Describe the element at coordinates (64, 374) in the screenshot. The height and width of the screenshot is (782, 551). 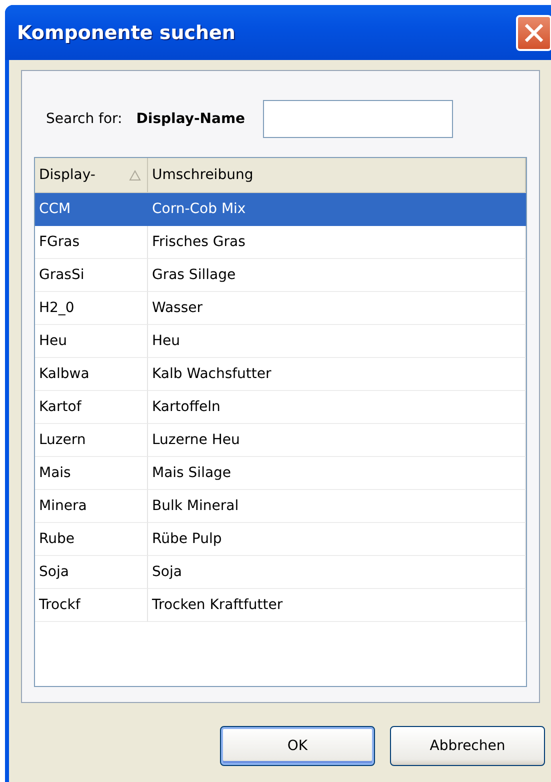
I see `table-cell: Kalbwa` at that location.